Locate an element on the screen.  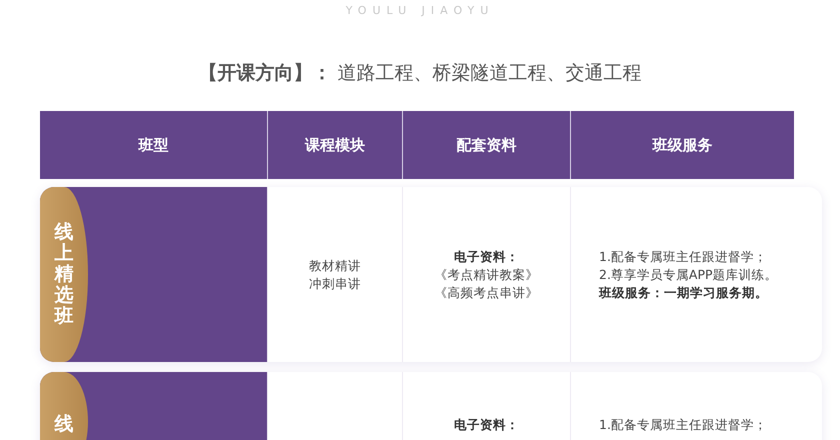
column-header: 班级服务 is located at coordinates (682, 145).